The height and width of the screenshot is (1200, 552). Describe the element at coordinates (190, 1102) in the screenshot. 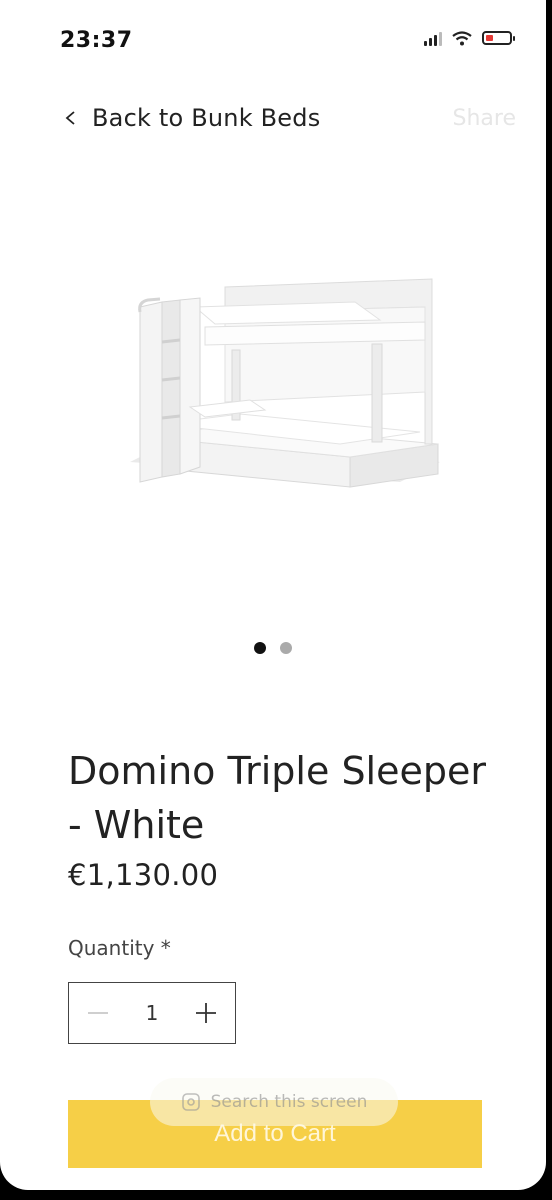

I see `lens-search-icon` at that location.